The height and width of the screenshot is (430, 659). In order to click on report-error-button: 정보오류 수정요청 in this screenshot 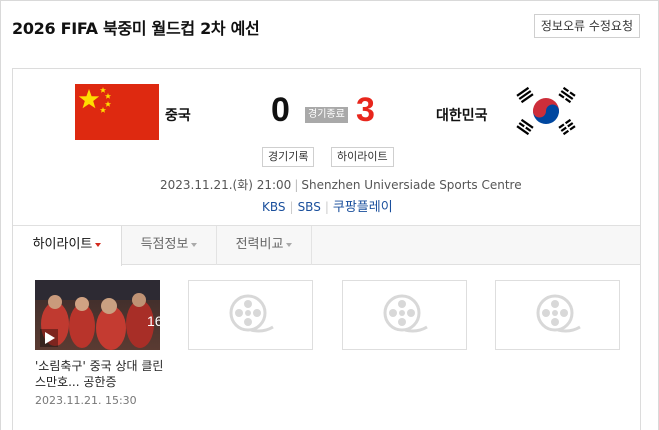, I will do `click(586, 26)`.